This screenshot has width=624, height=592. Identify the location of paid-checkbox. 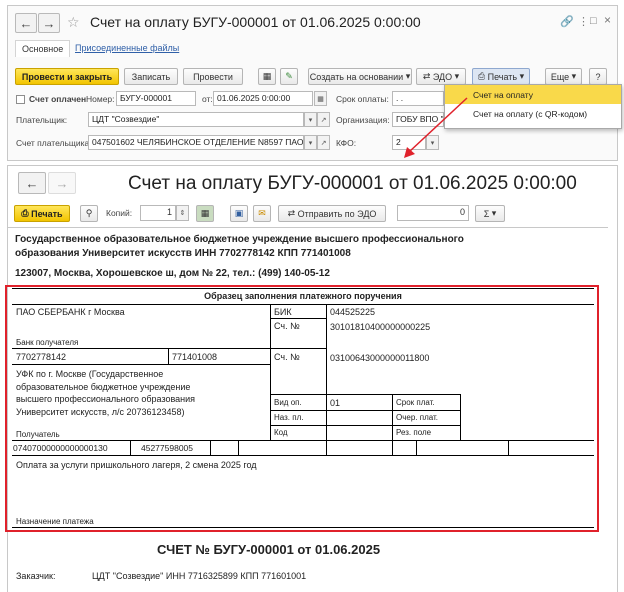
(20, 99).